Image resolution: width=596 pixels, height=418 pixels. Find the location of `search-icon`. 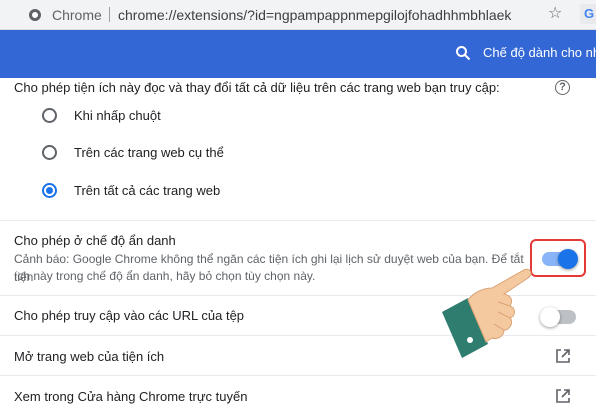

search-icon is located at coordinates (463, 53).